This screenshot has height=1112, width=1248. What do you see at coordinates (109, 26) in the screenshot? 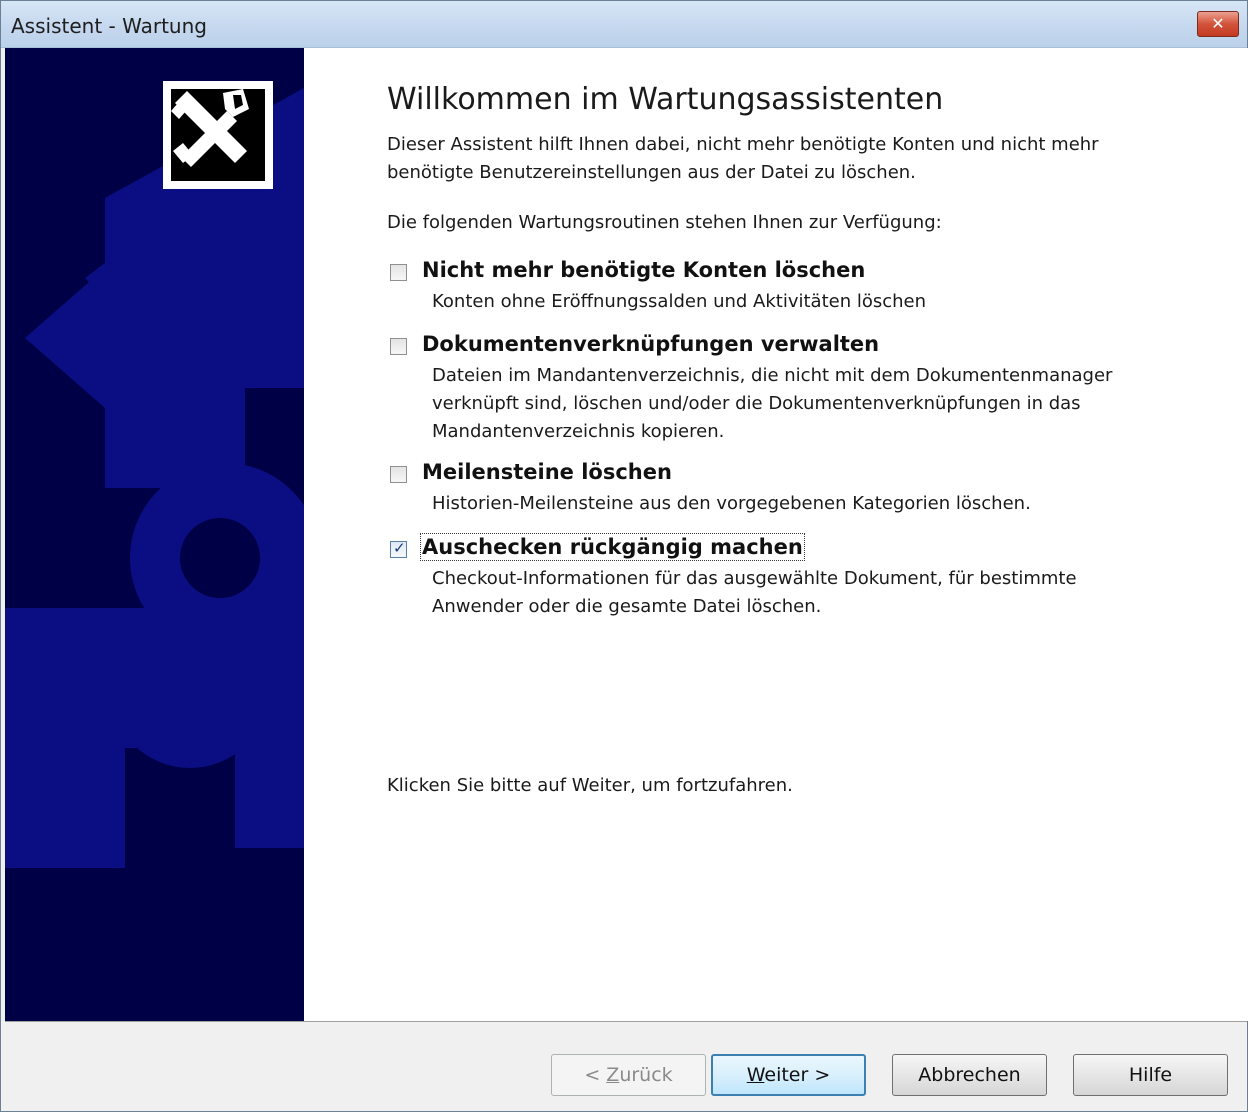
I see `window-title: Assistent - Wartung` at bounding box center [109, 26].